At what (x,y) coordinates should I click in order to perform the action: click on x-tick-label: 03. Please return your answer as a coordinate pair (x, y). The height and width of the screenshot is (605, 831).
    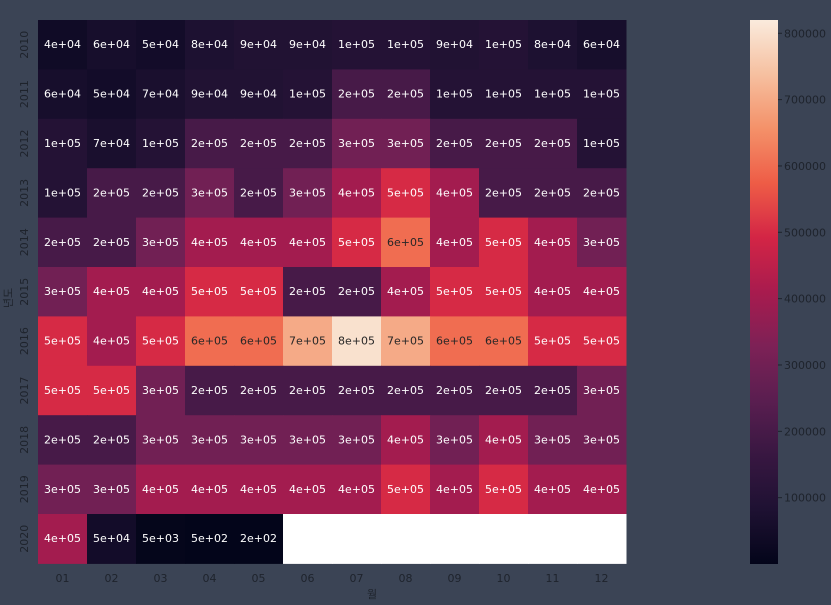
    Looking at the image, I should click on (161, 578).